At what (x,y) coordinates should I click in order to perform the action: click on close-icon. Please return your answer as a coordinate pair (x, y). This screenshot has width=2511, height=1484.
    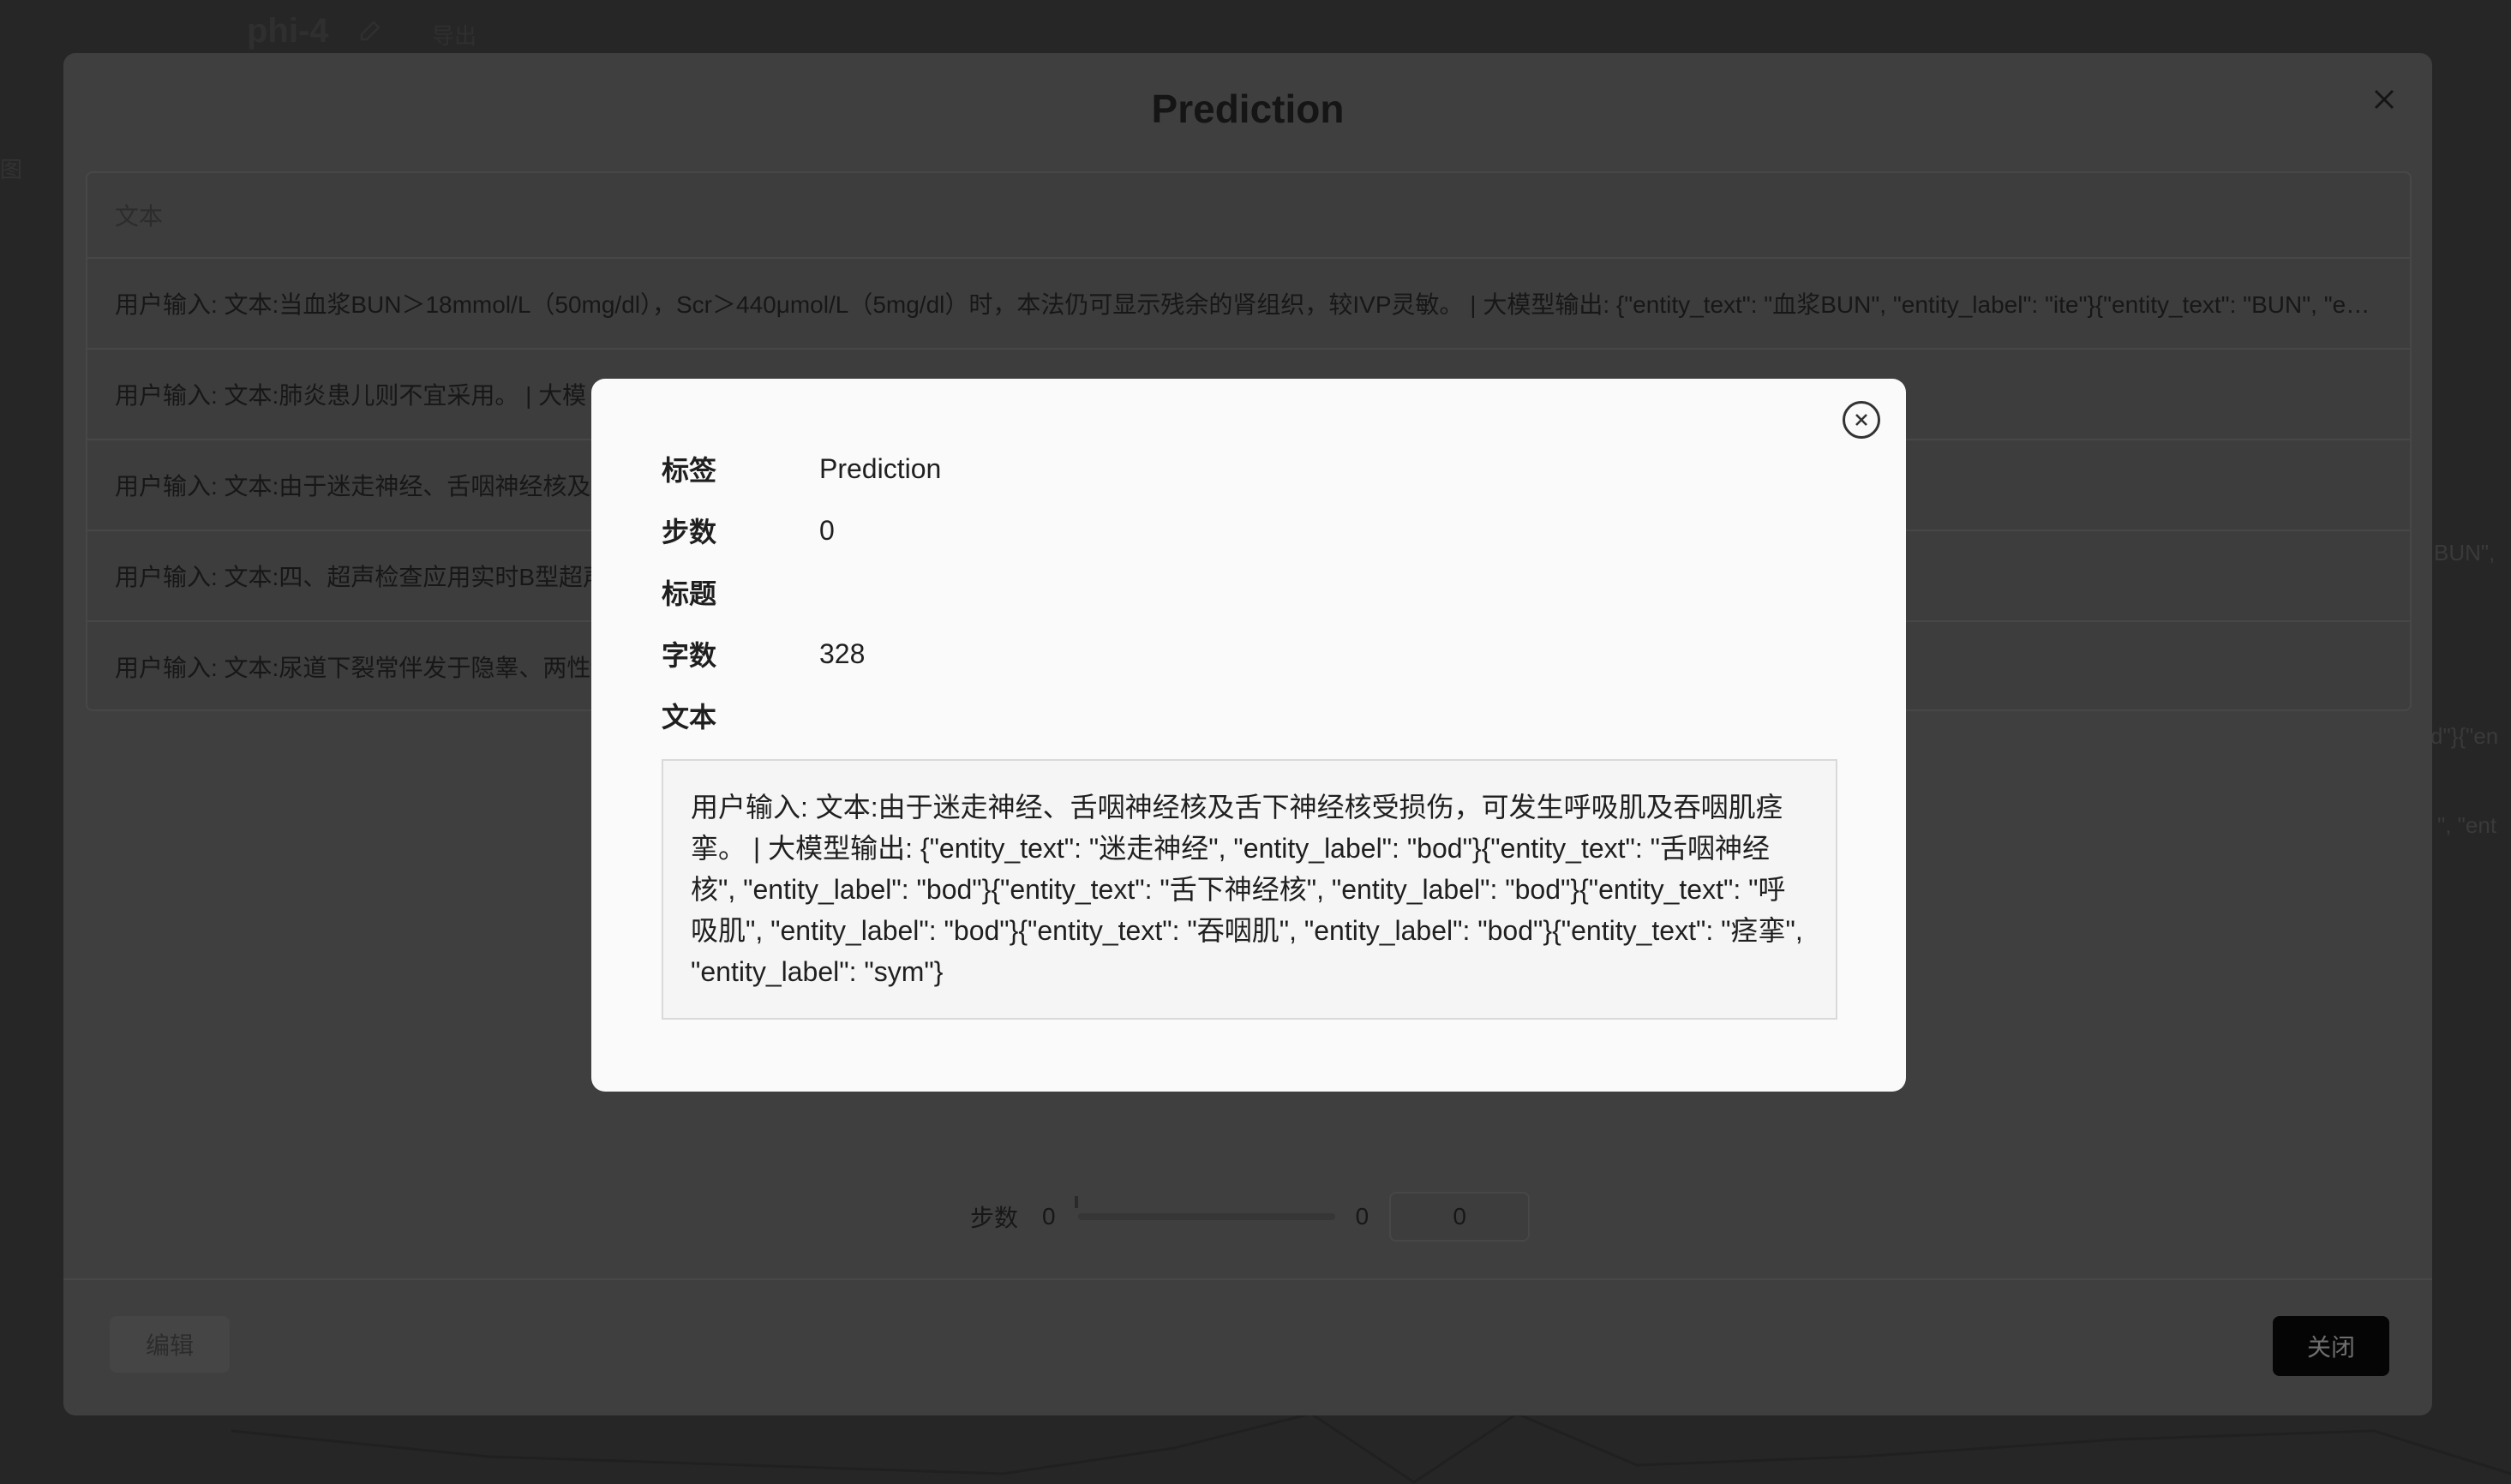
    Looking at the image, I should click on (2384, 99).